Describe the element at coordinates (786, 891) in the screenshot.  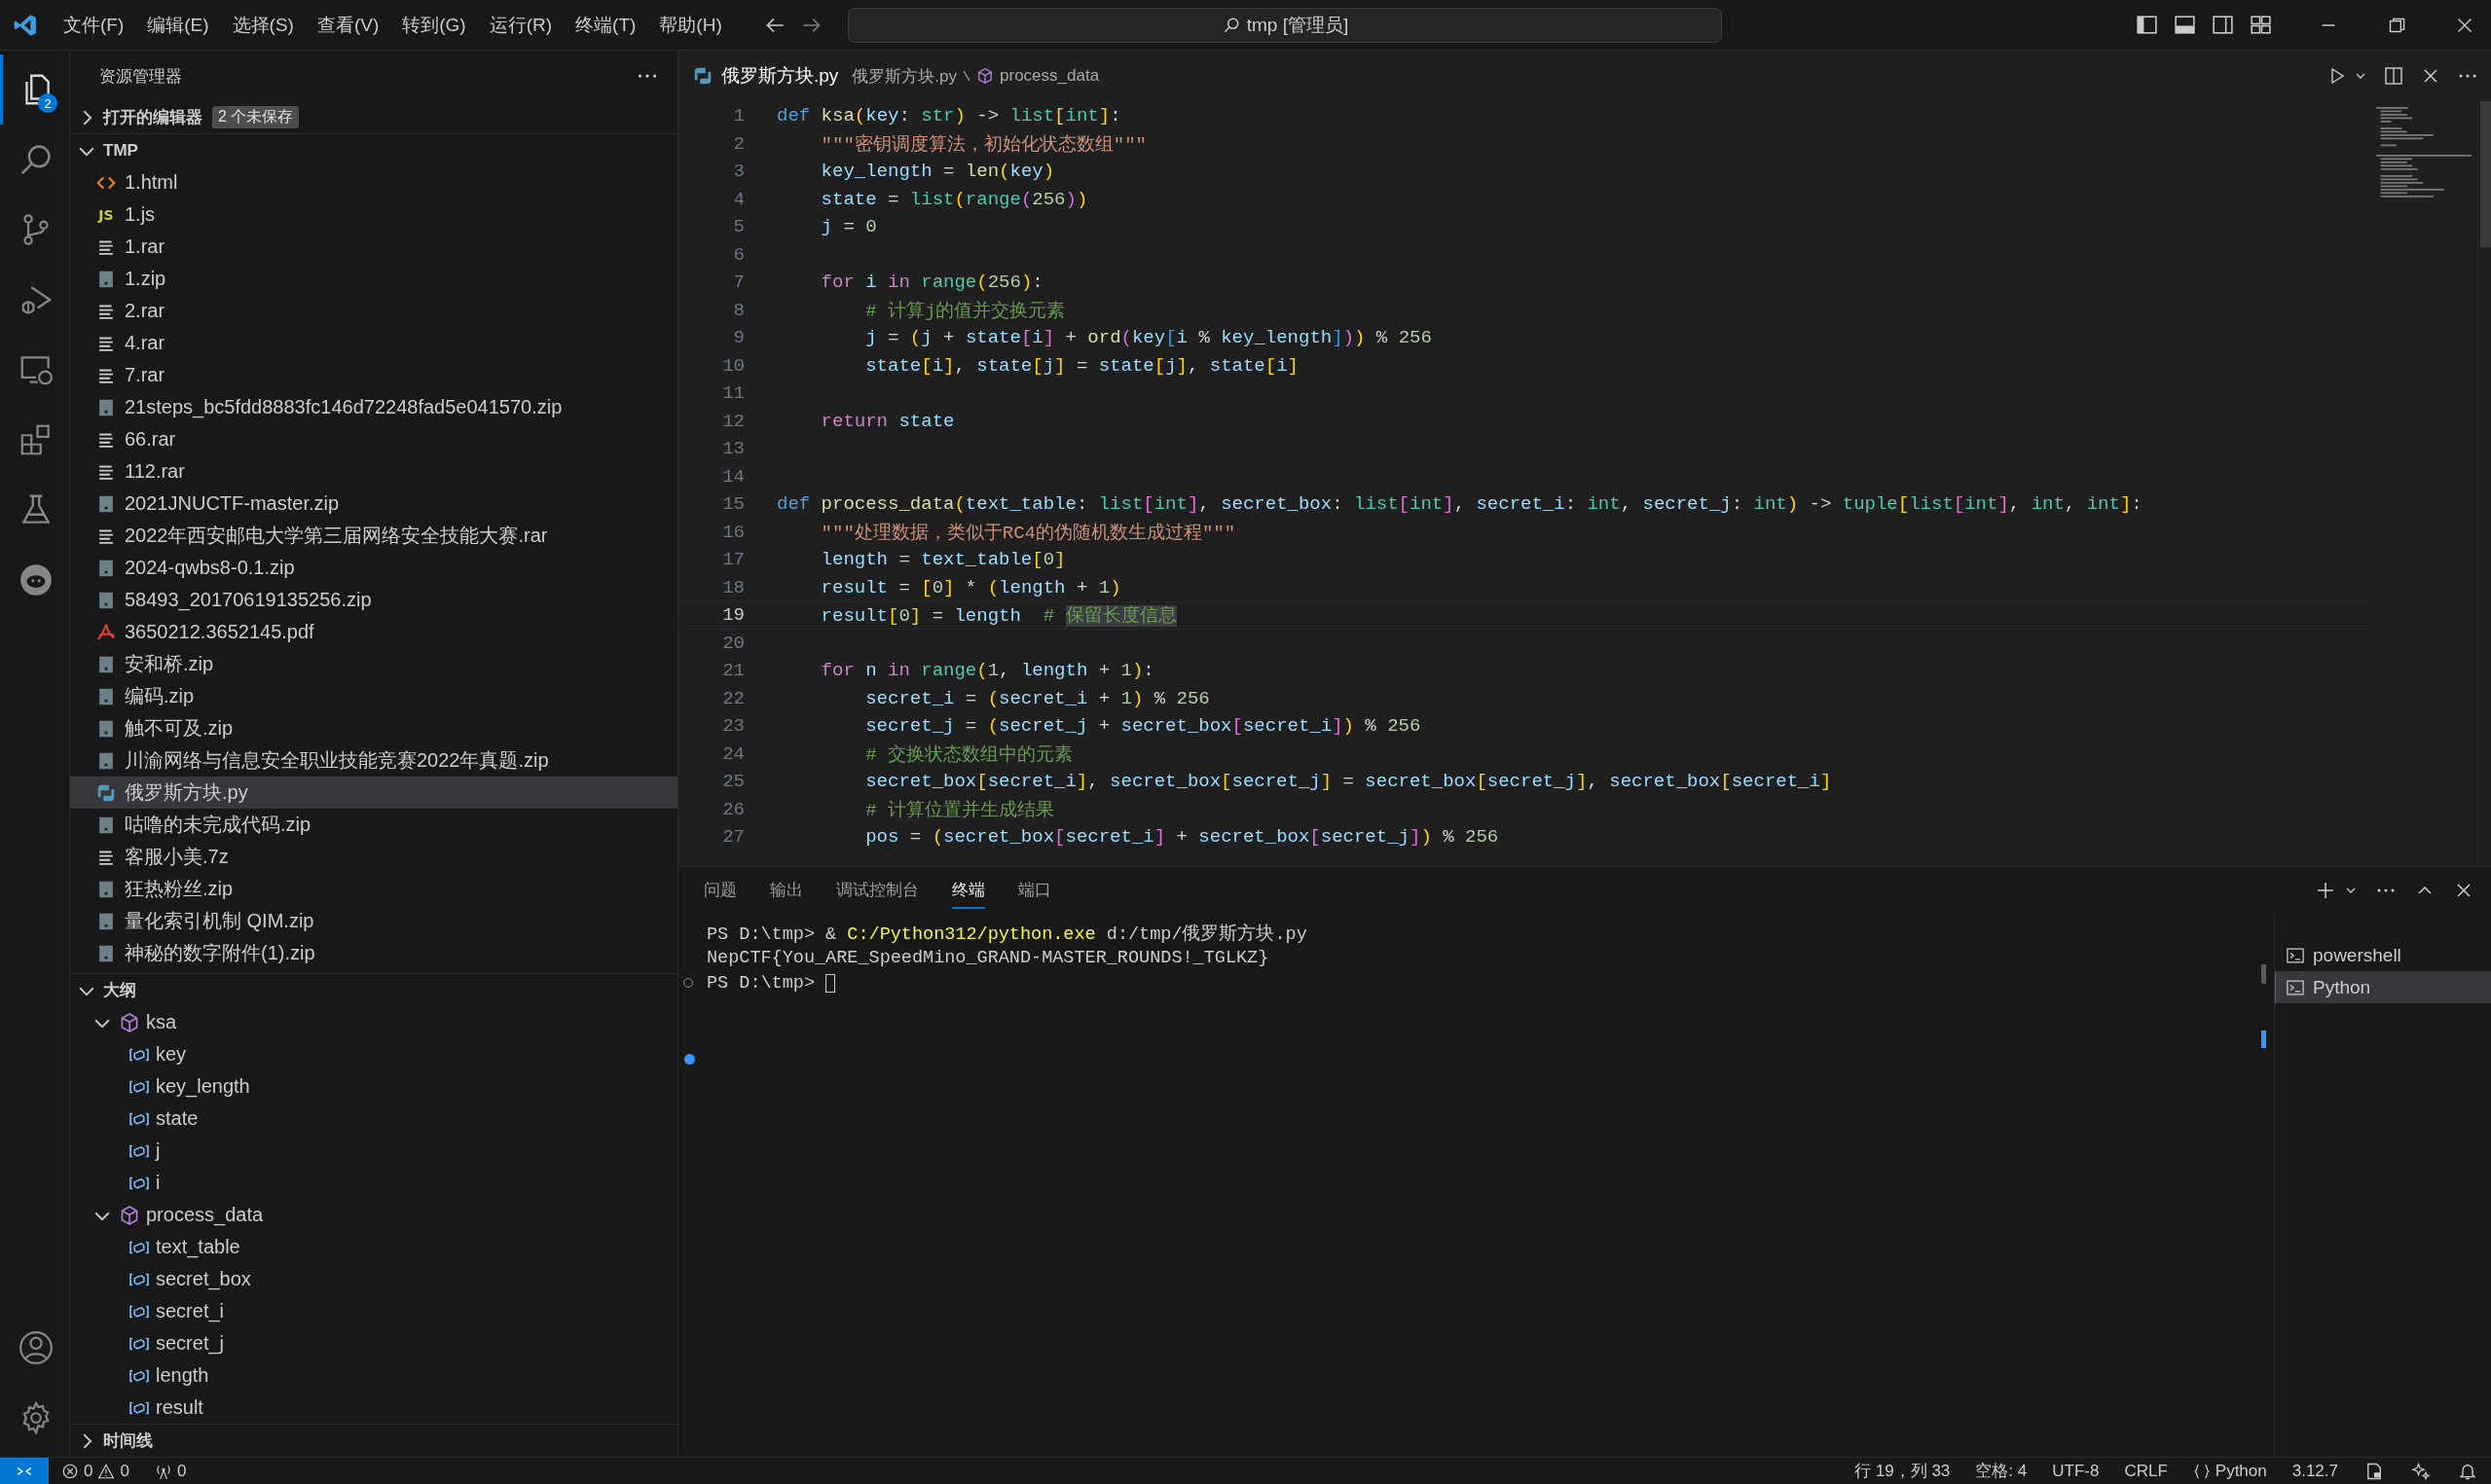
I see `panel-tab: 输出` at that location.